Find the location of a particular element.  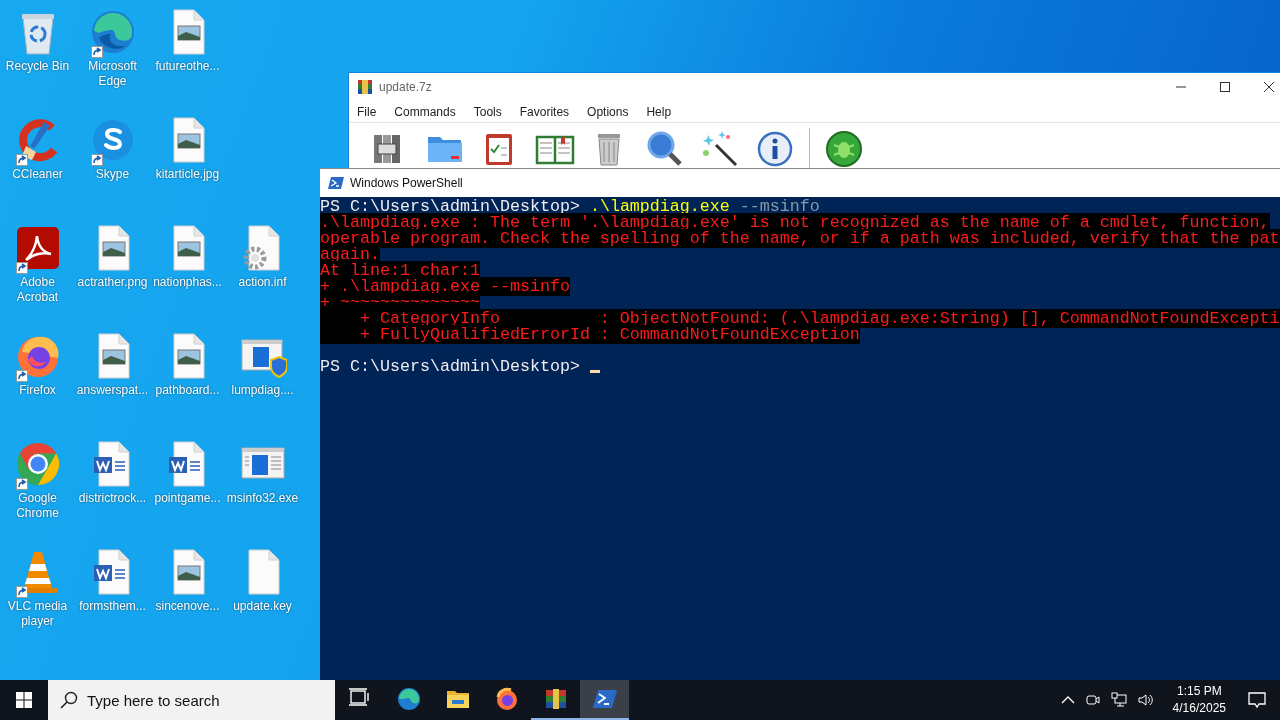

windows-logo-icon is located at coordinates (24, 700).